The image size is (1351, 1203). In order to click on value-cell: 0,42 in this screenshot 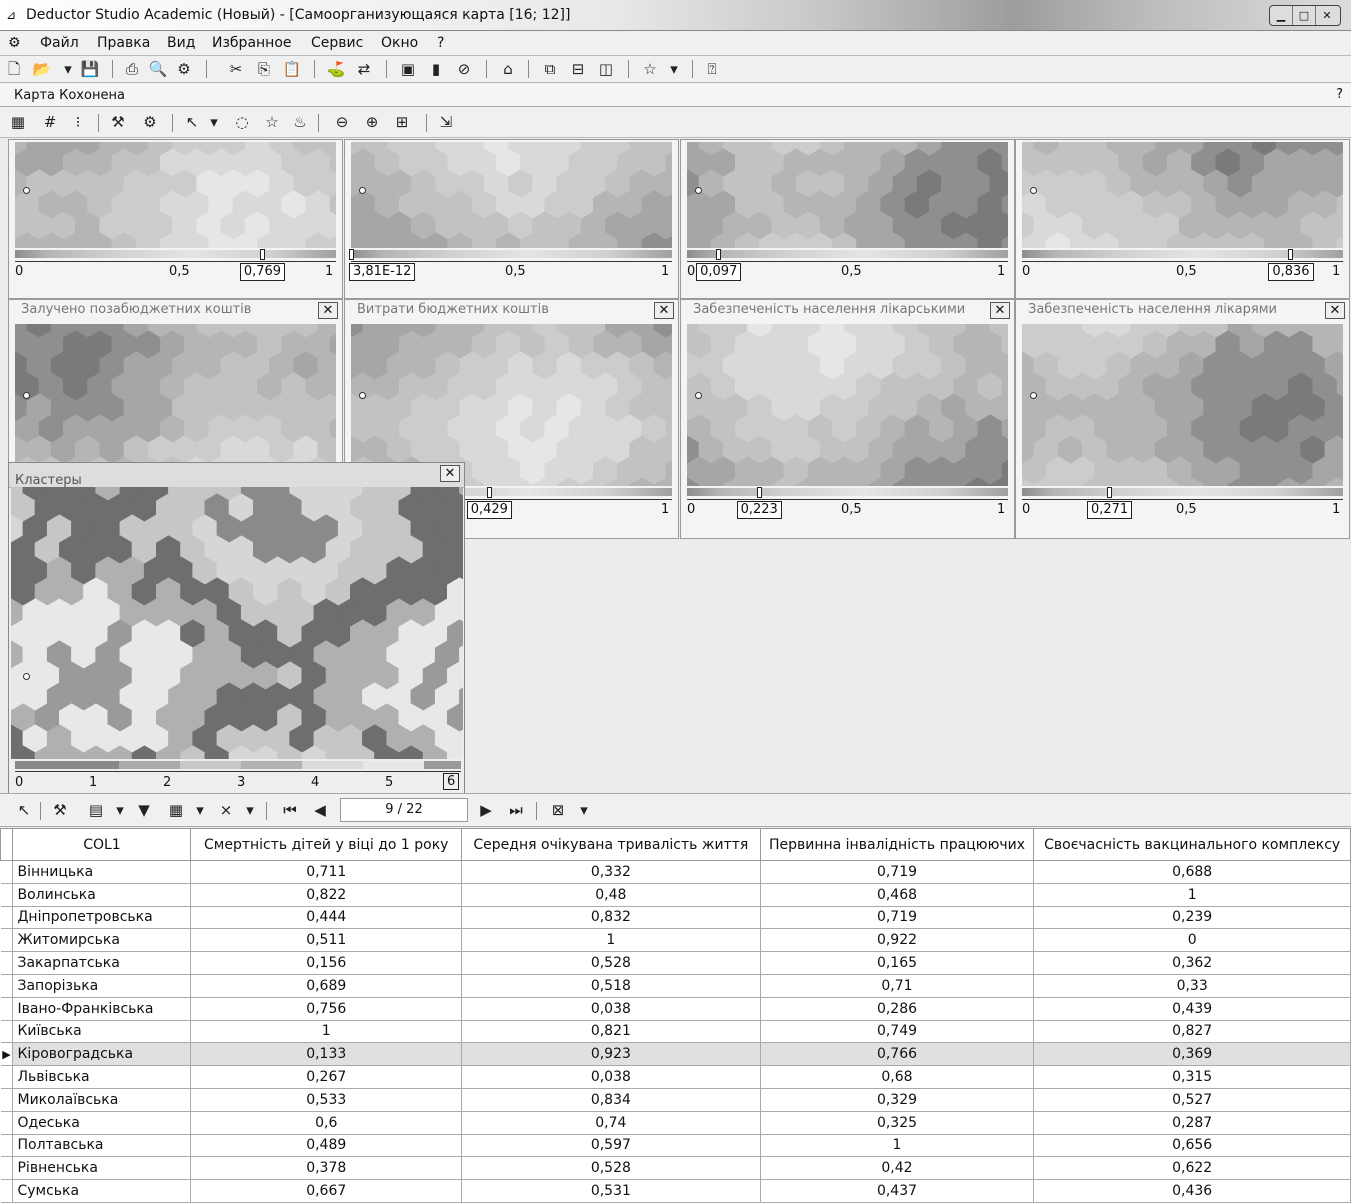, I will do `click(897, 1168)`.